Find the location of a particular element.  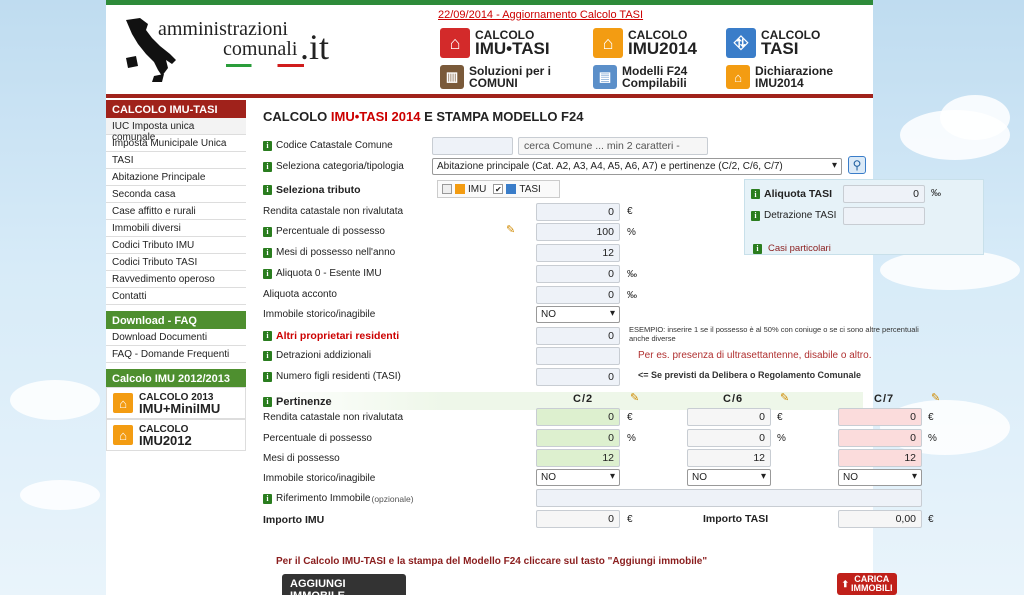

altri-proprietari-input: 0 is located at coordinates (578, 336).